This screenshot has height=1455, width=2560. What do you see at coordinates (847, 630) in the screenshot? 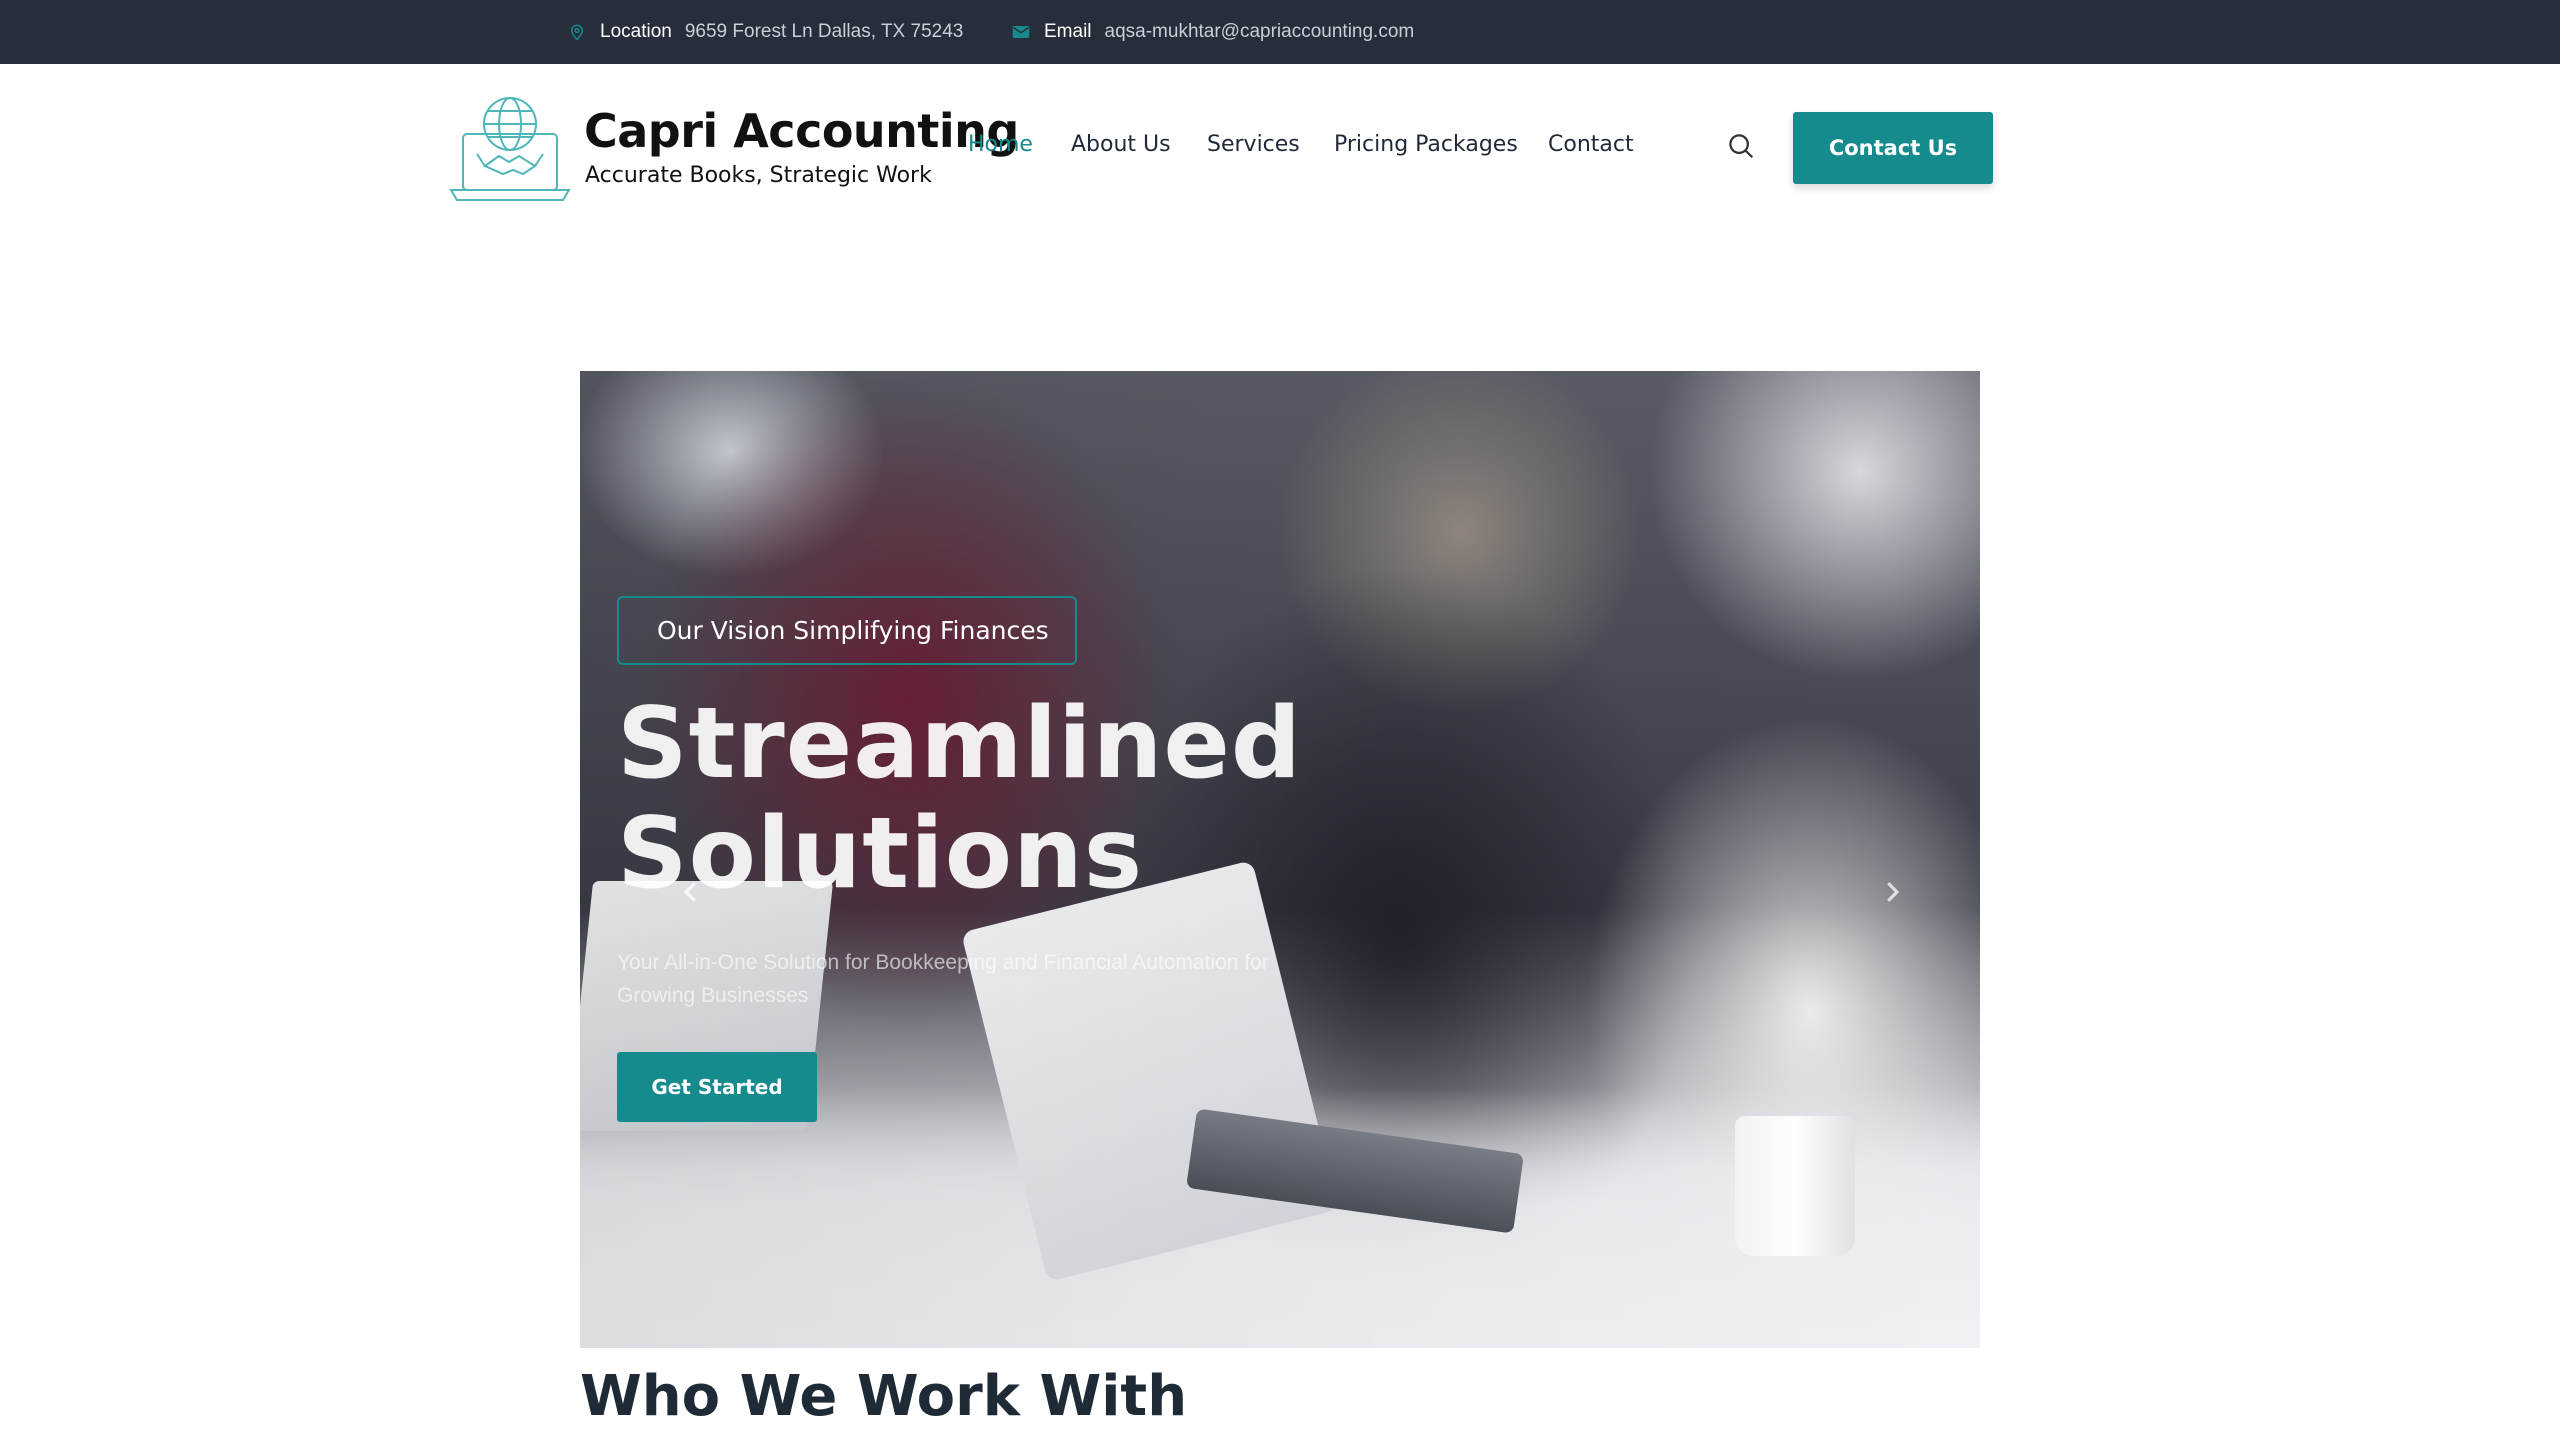
I see `hero-badge: Our Vision Simplifying Finances` at bounding box center [847, 630].